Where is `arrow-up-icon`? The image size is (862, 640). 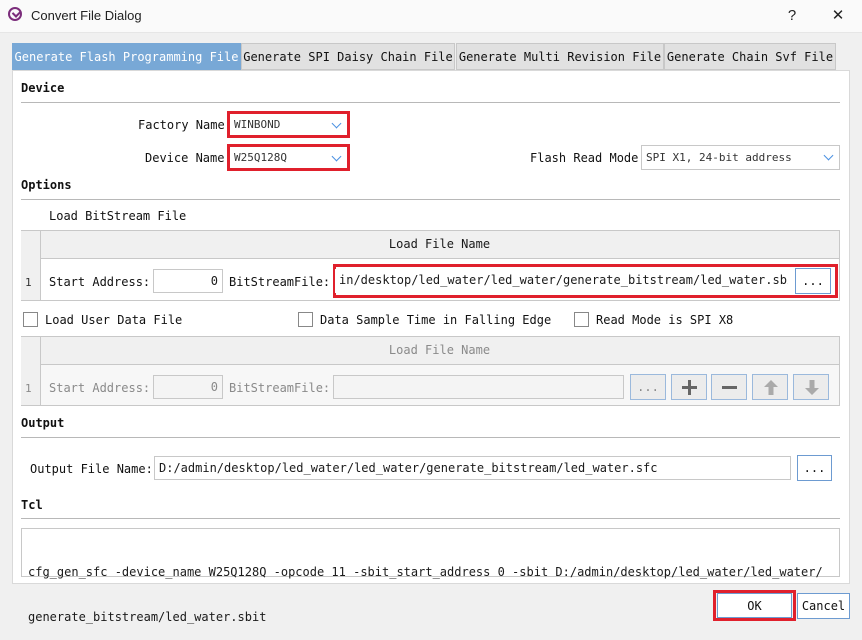
arrow-up-icon is located at coordinates (771, 387).